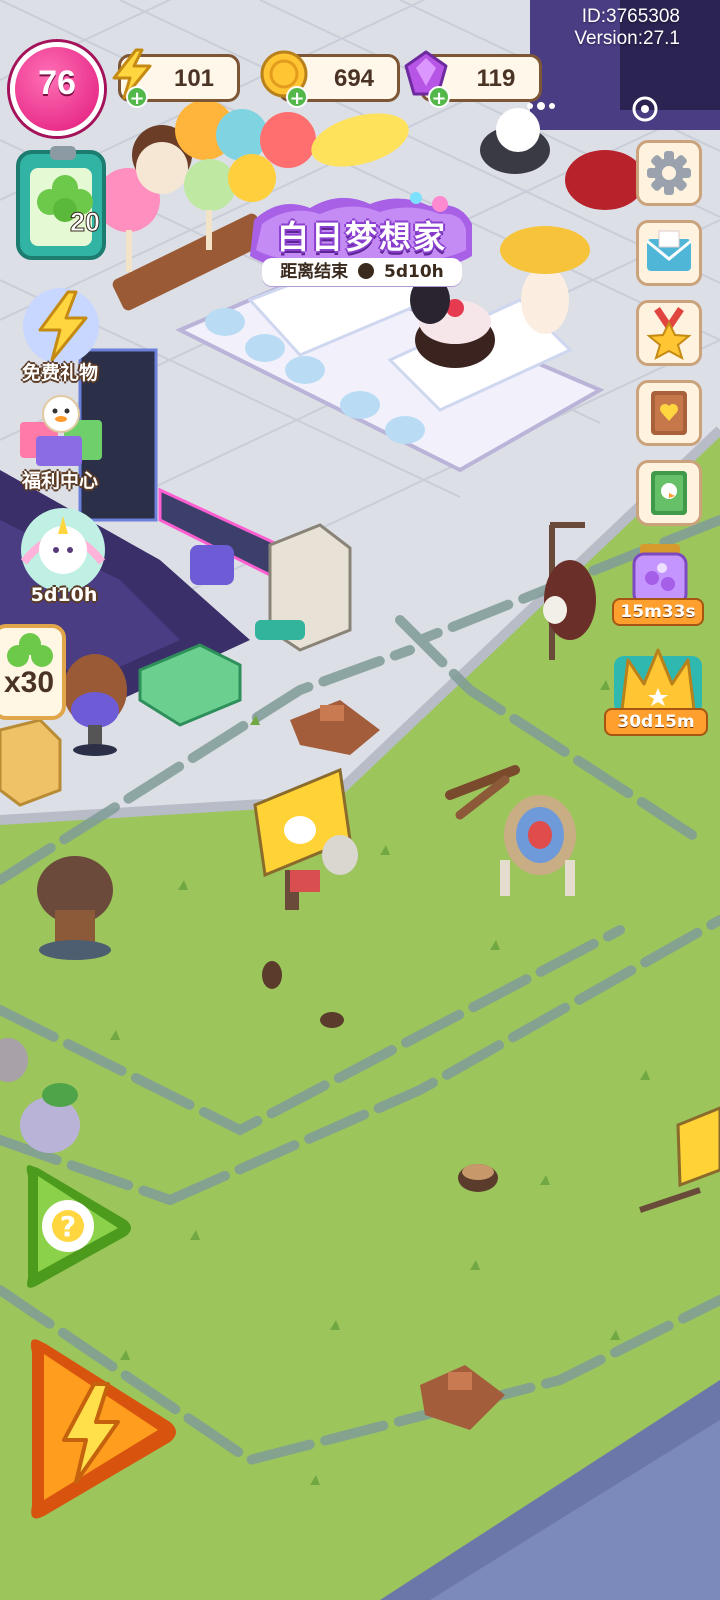  What do you see at coordinates (439, 97) in the screenshot?
I see `gem-add-button: +` at bounding box center [439, 97].